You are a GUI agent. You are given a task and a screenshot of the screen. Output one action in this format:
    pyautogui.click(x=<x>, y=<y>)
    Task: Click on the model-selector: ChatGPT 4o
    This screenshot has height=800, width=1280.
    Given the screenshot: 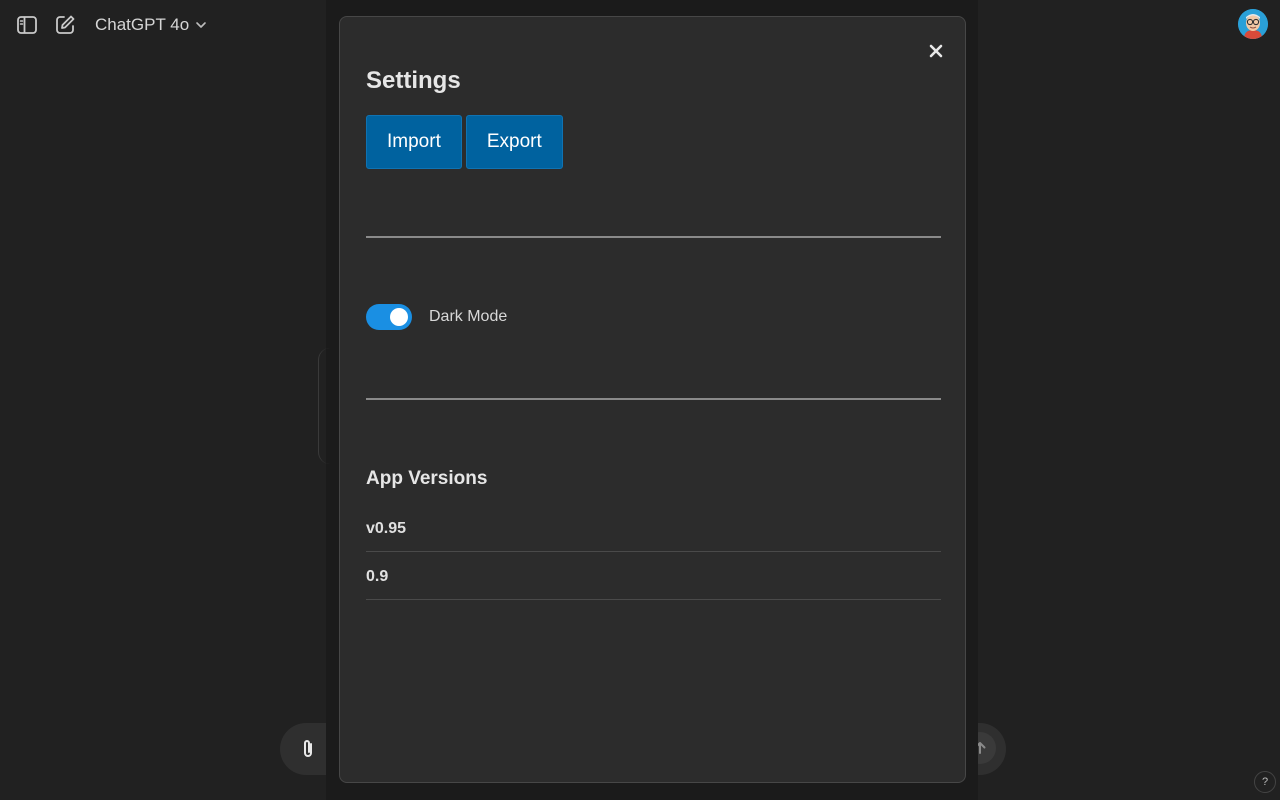 What is the action you would take?
    pyautogui.click(x=151, y=25)
    